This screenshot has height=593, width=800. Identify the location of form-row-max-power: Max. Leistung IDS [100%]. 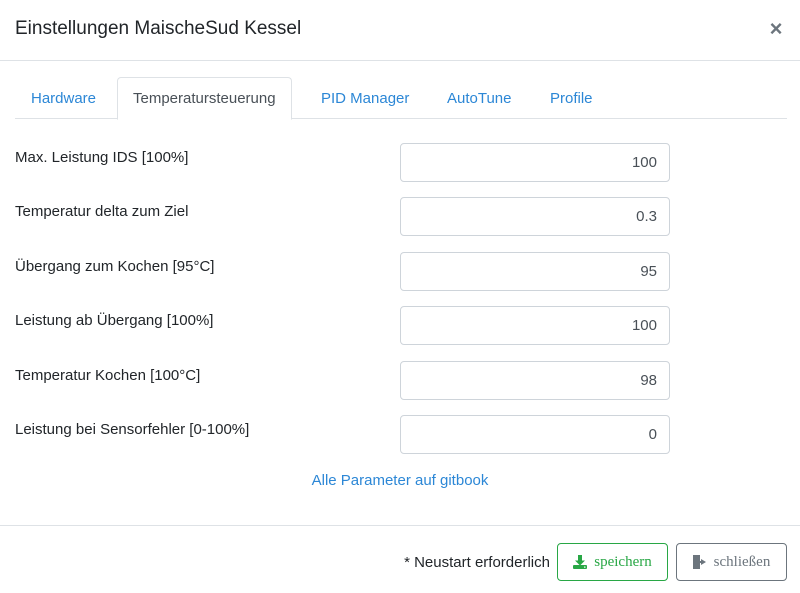
(342, 163).